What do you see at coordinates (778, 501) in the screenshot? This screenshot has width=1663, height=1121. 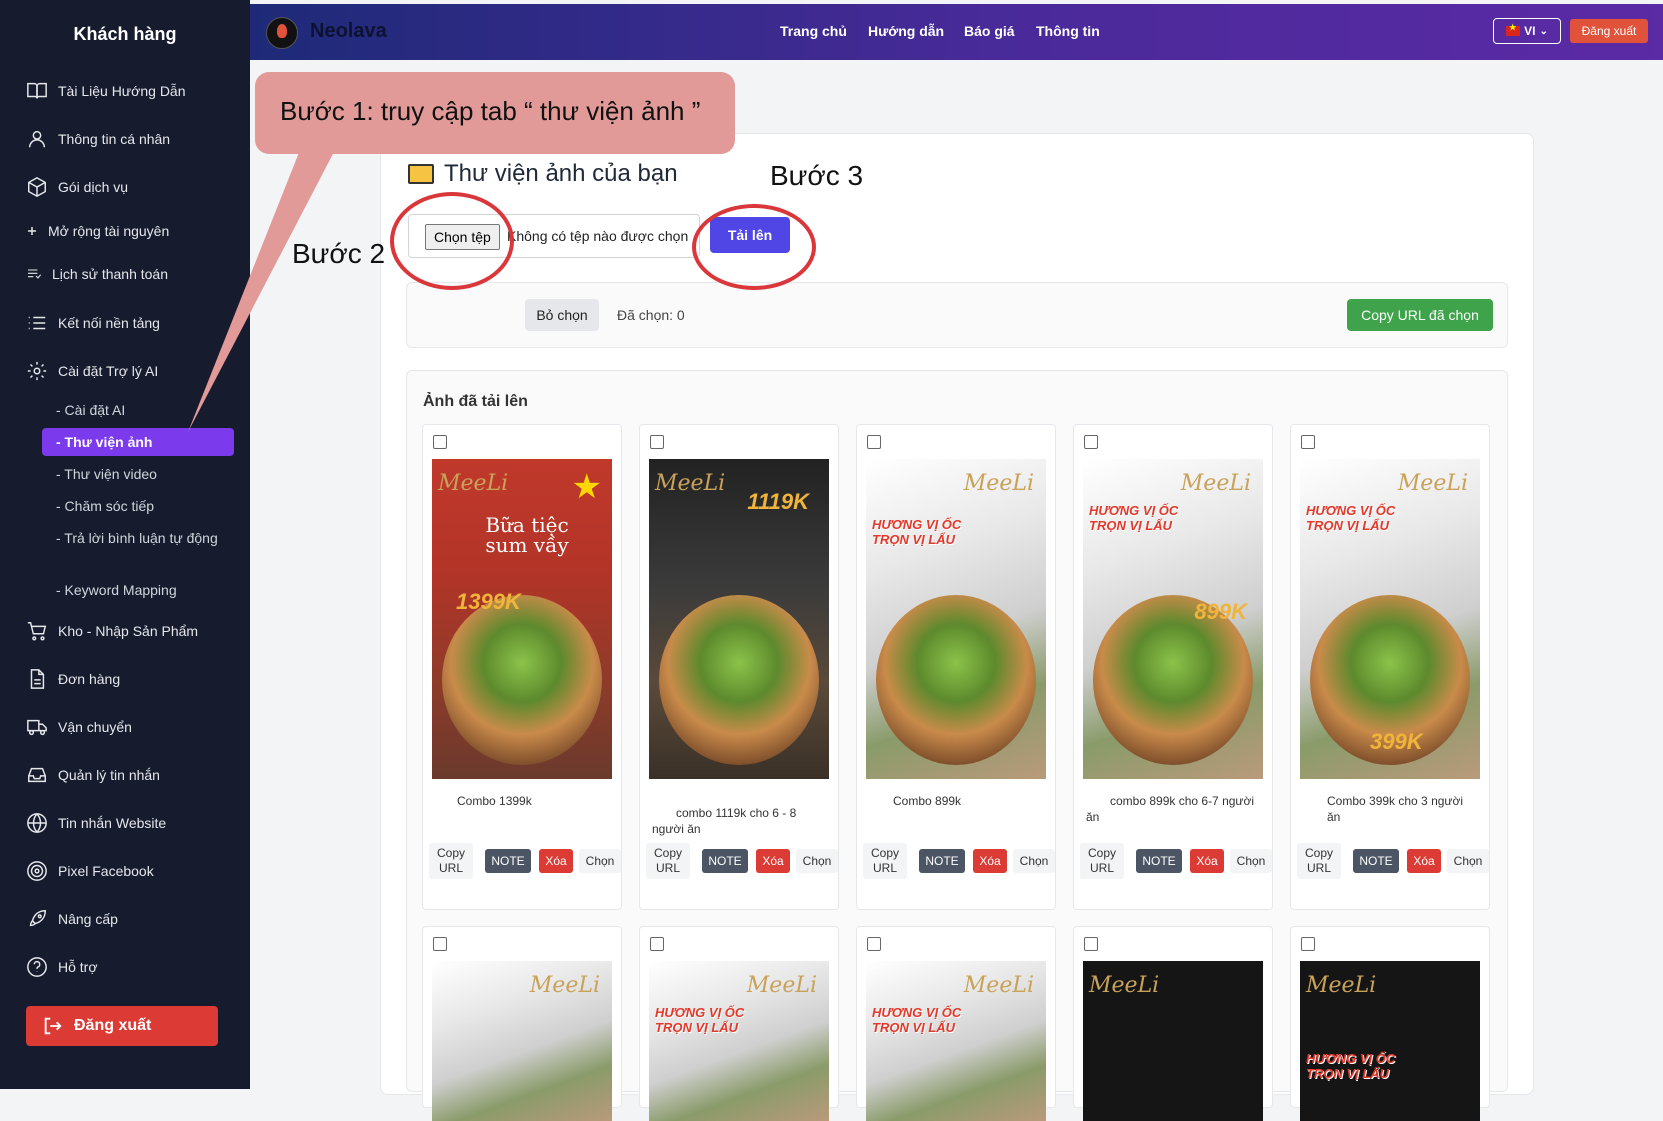 I see `poster-price: 1119K` at bounding box center [778, 501].